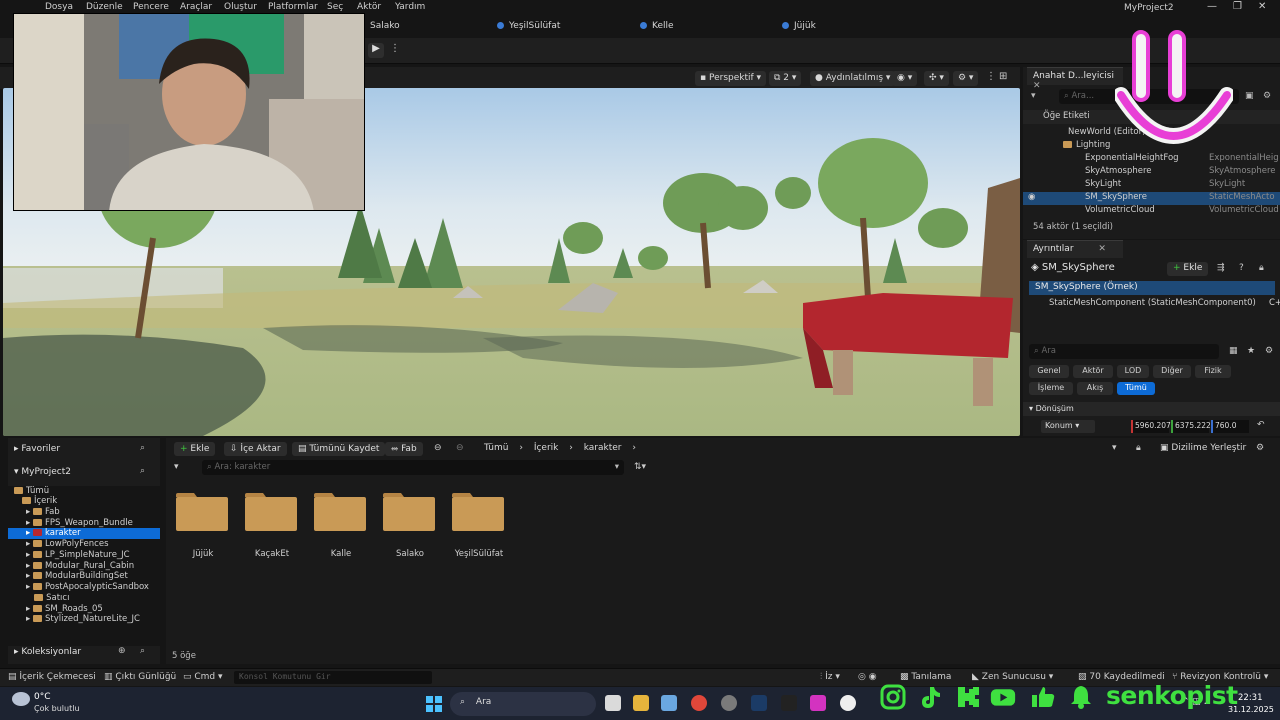 Image resolution: width=1280 pixels, height=720 pixels. I want to click on content-search-input: ⌕ Ara: karakter ▾, so click(413, 467).